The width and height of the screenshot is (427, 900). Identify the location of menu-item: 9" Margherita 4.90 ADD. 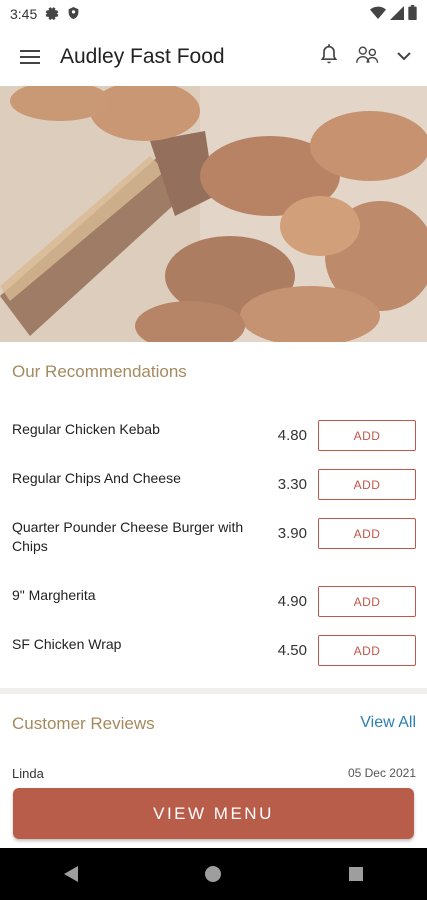
(213, 601).